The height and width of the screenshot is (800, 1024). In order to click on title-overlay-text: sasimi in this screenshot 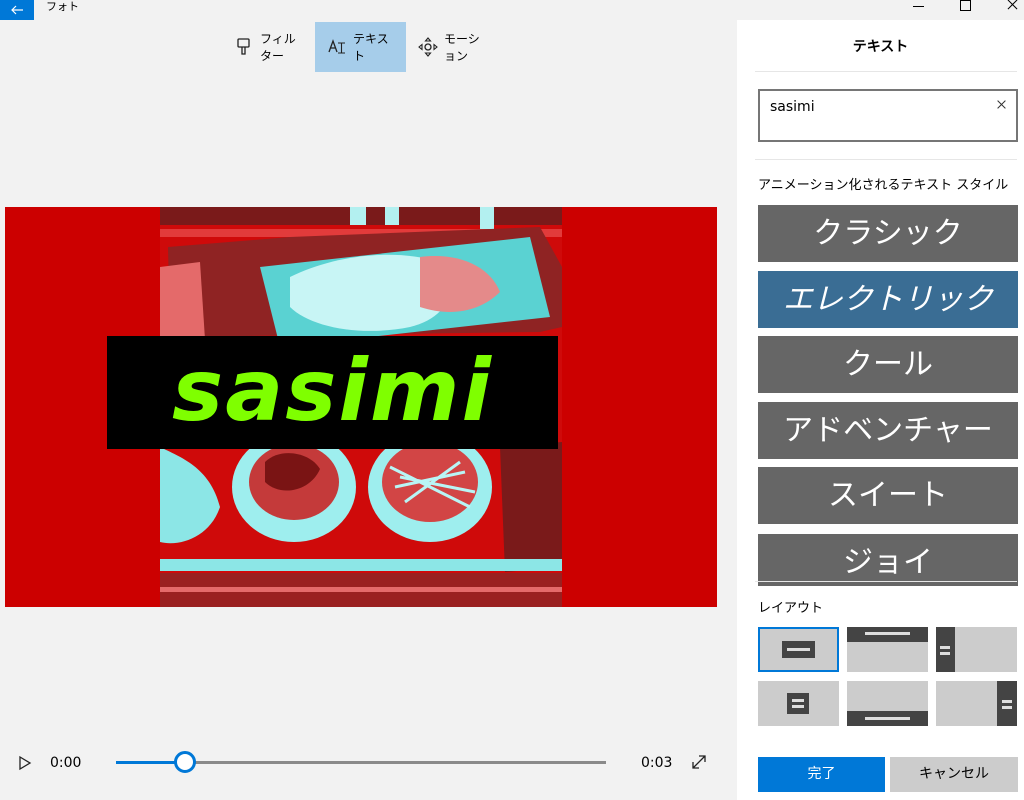, I will do `click(332, 391)`.